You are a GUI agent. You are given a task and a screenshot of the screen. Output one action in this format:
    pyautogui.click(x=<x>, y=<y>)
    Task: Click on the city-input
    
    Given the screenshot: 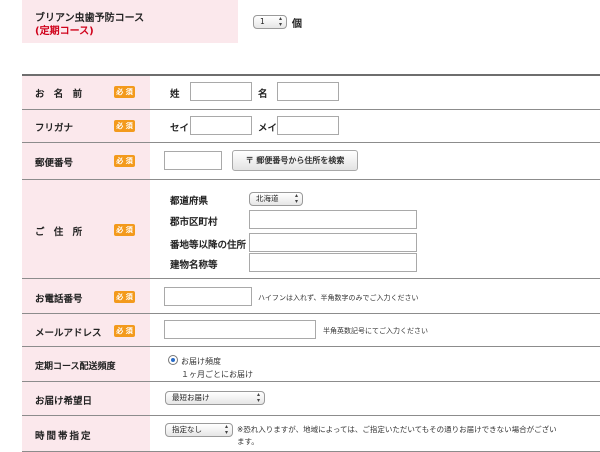 What is the action you would take?
    pyautogui.click(x=333, y=219)
    